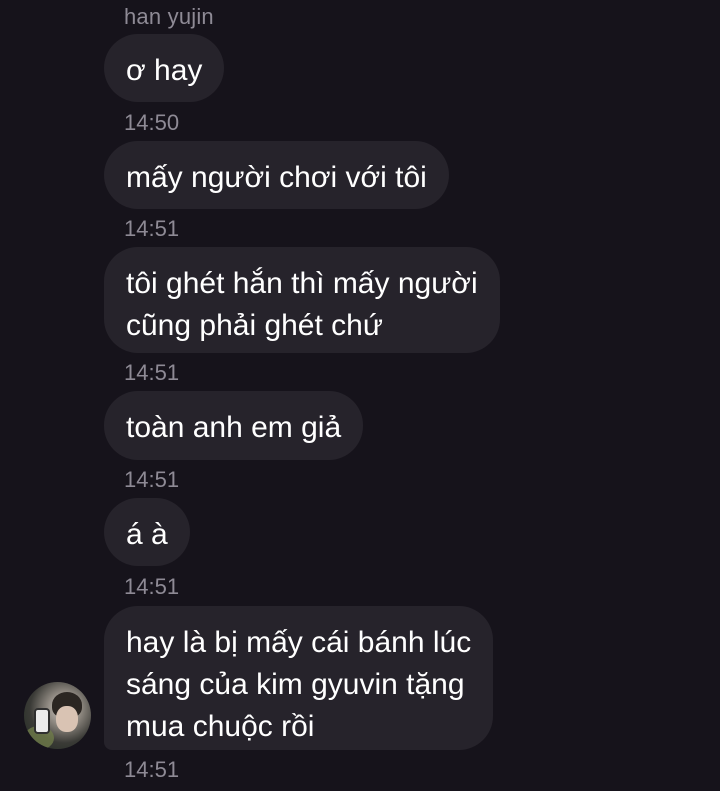  What do you see at coordinates (295, 684) in the screenshot?
I see `message-text-line: sáng của kim gyuvin tặng` at bounding box center [295, 684].